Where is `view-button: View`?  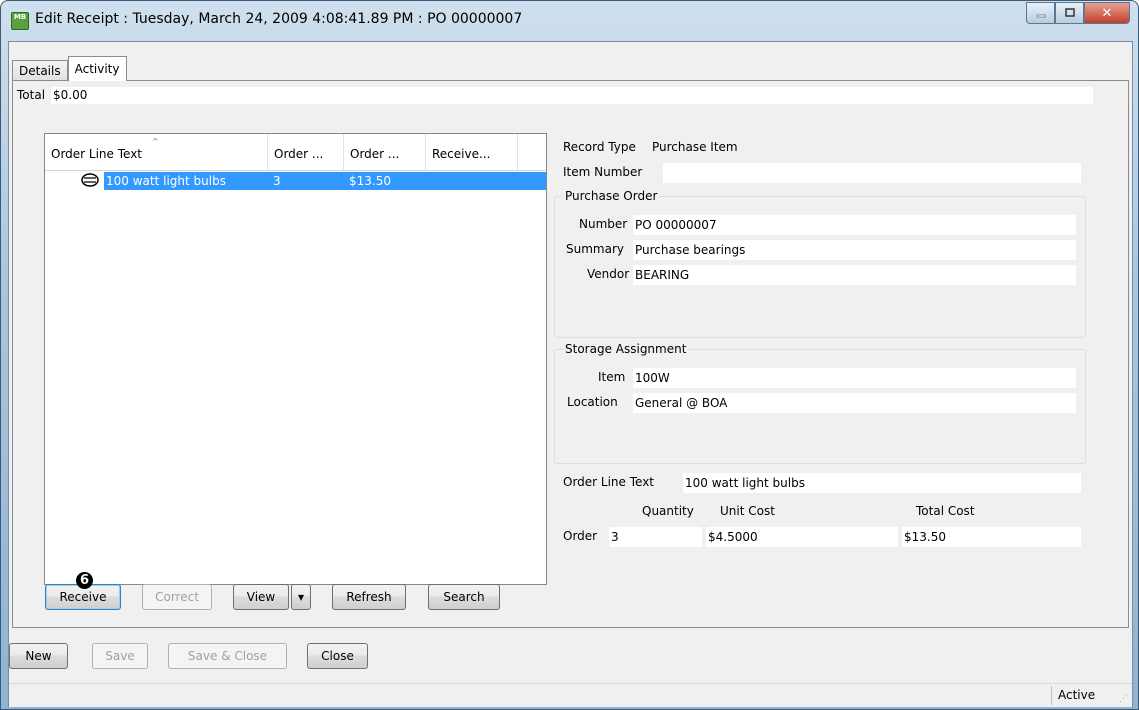
view-button: View is located at coordinates (261, 597).